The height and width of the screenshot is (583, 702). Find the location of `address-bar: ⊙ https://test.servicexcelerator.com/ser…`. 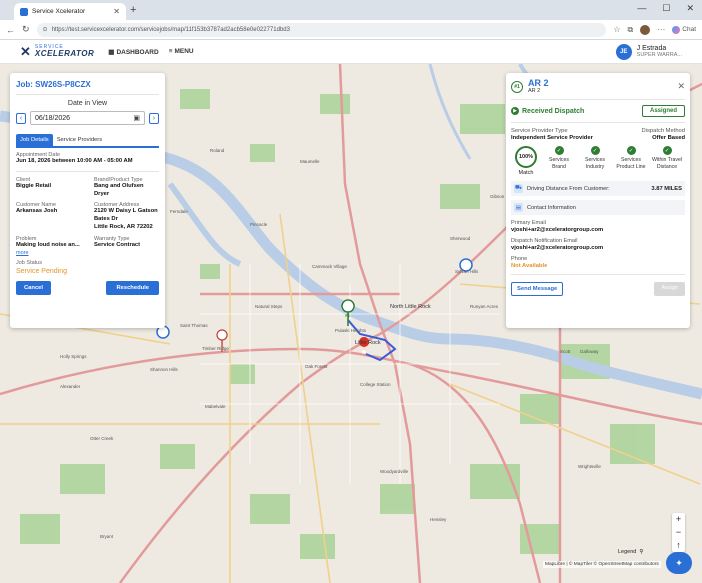

address-bar: ⊙ https://test.servicexcelerator.com/ser… is located at coordinates (321, 29).